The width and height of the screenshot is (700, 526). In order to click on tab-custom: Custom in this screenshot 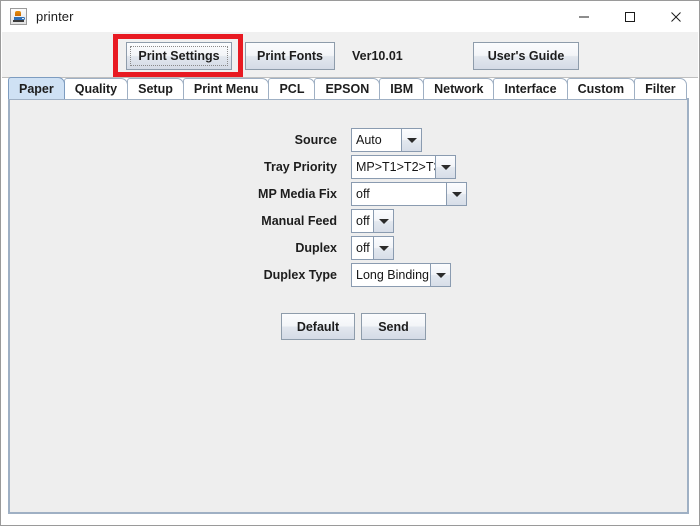, I will do `click(601, 88)`.